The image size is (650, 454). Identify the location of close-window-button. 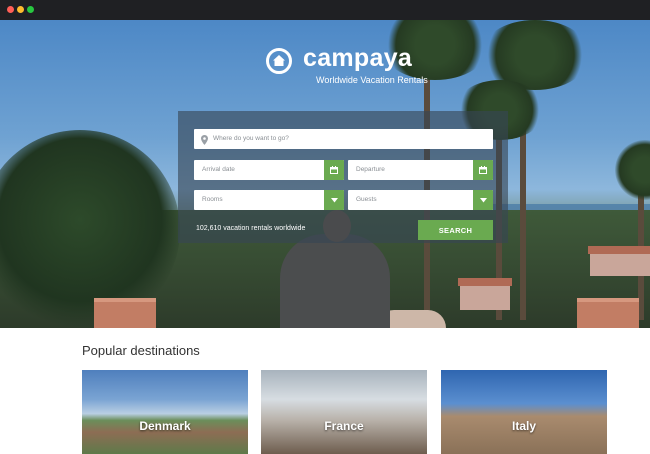
(10, 9).